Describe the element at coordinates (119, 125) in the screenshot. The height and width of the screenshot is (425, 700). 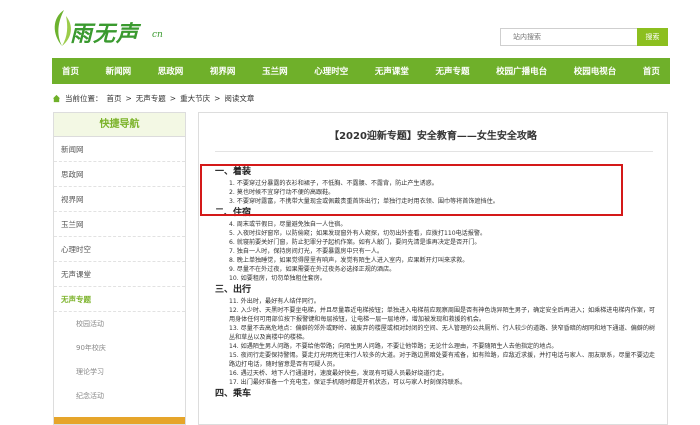
I see `sidebar-title: 快捷导航` at that location.